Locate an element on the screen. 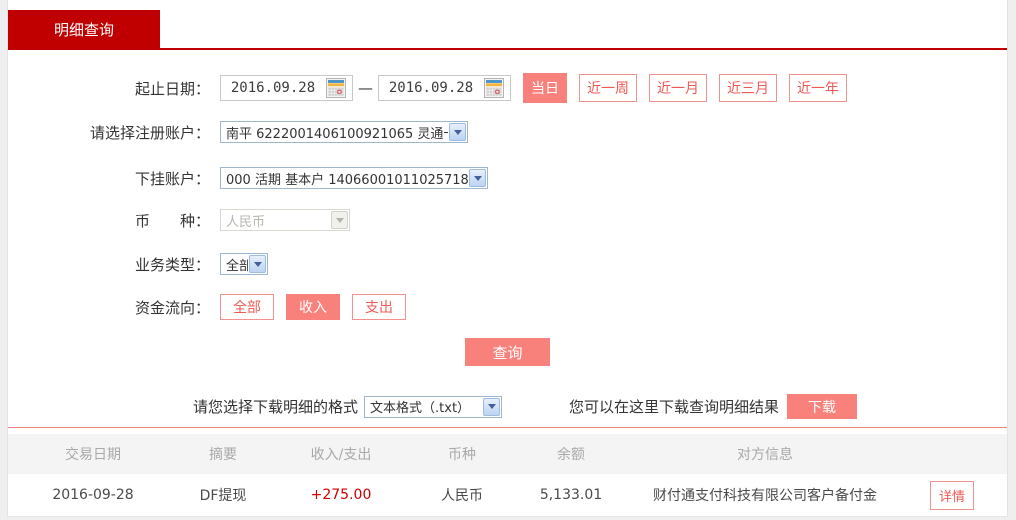  cell-trade-date: 2016-09-28 is located at coordinates (93, 495).